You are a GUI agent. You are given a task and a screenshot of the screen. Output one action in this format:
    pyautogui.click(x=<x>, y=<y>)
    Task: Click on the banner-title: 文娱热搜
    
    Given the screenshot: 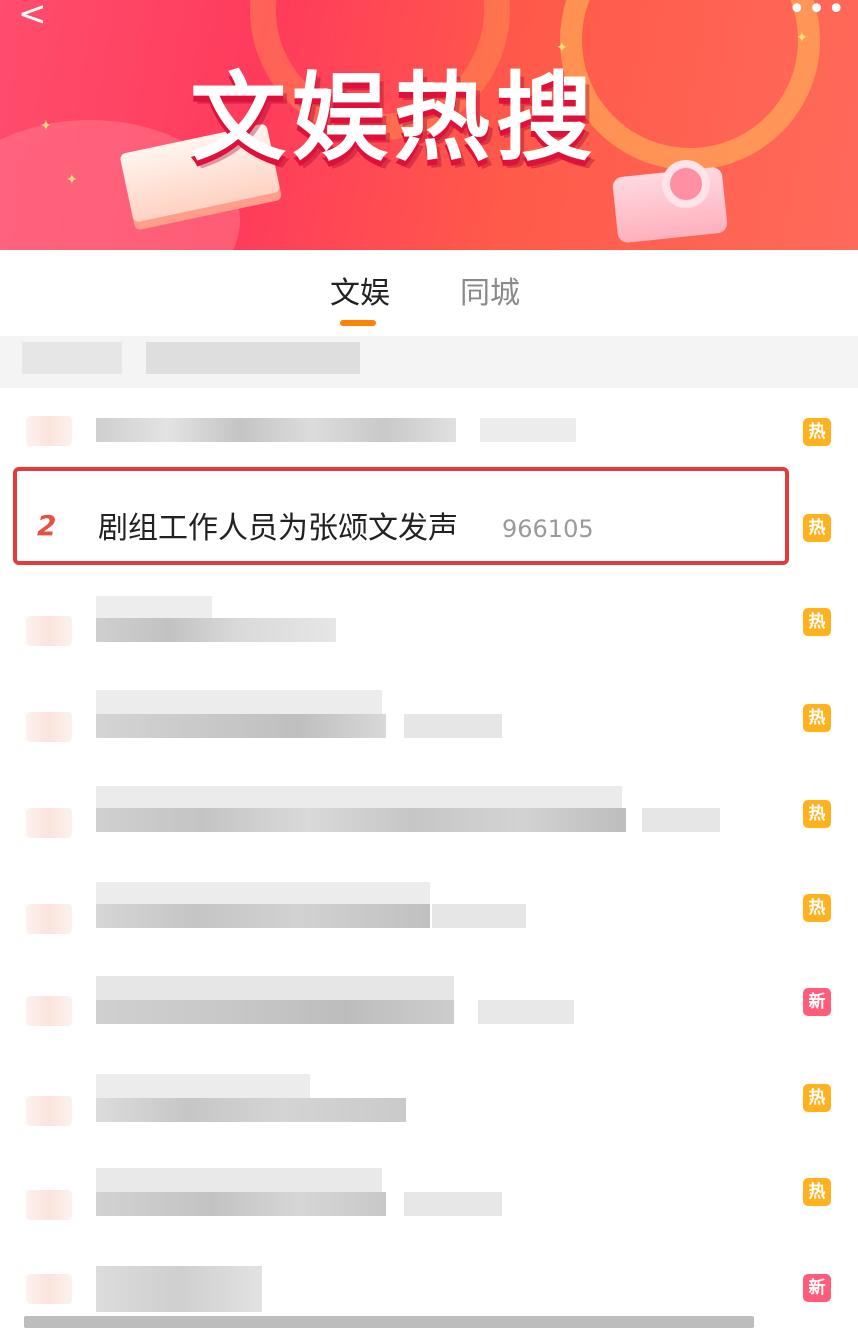 What is the action you would take?
    pyautogui.click(x=394, y=118)
    